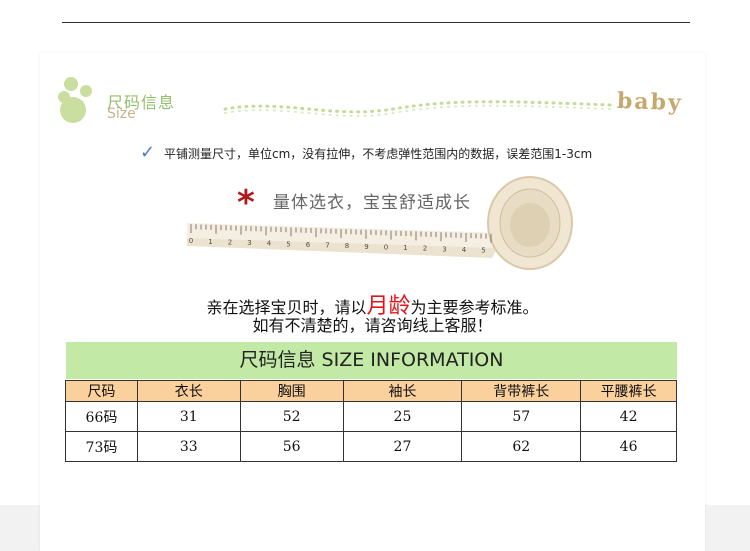 The height and width of the screenshot is (551, 750). I want to click on table-row: 73码 33 56 27 62 46, so click(371, 446).